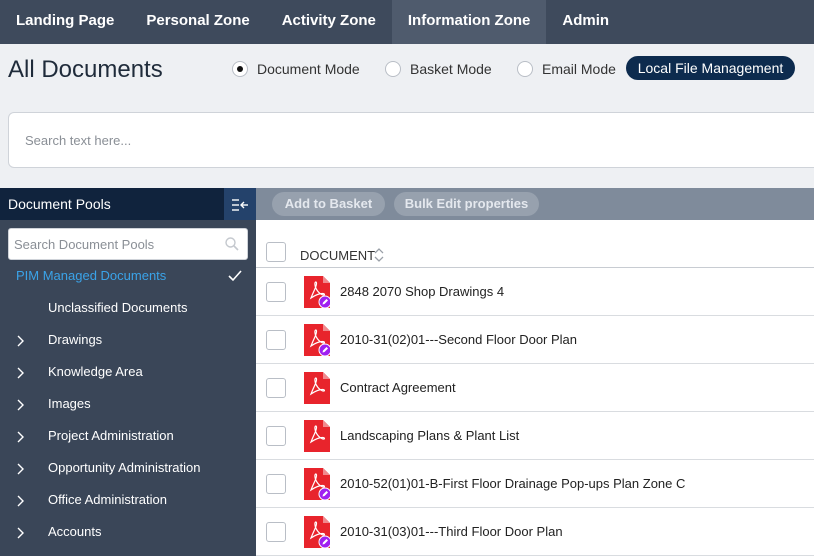 This screenshot has width=814, height=556. What do you see at coordinates (535, 388) in the screenshot?
I see `table-row: Contract Agreement` at bounding box center [535, 388].